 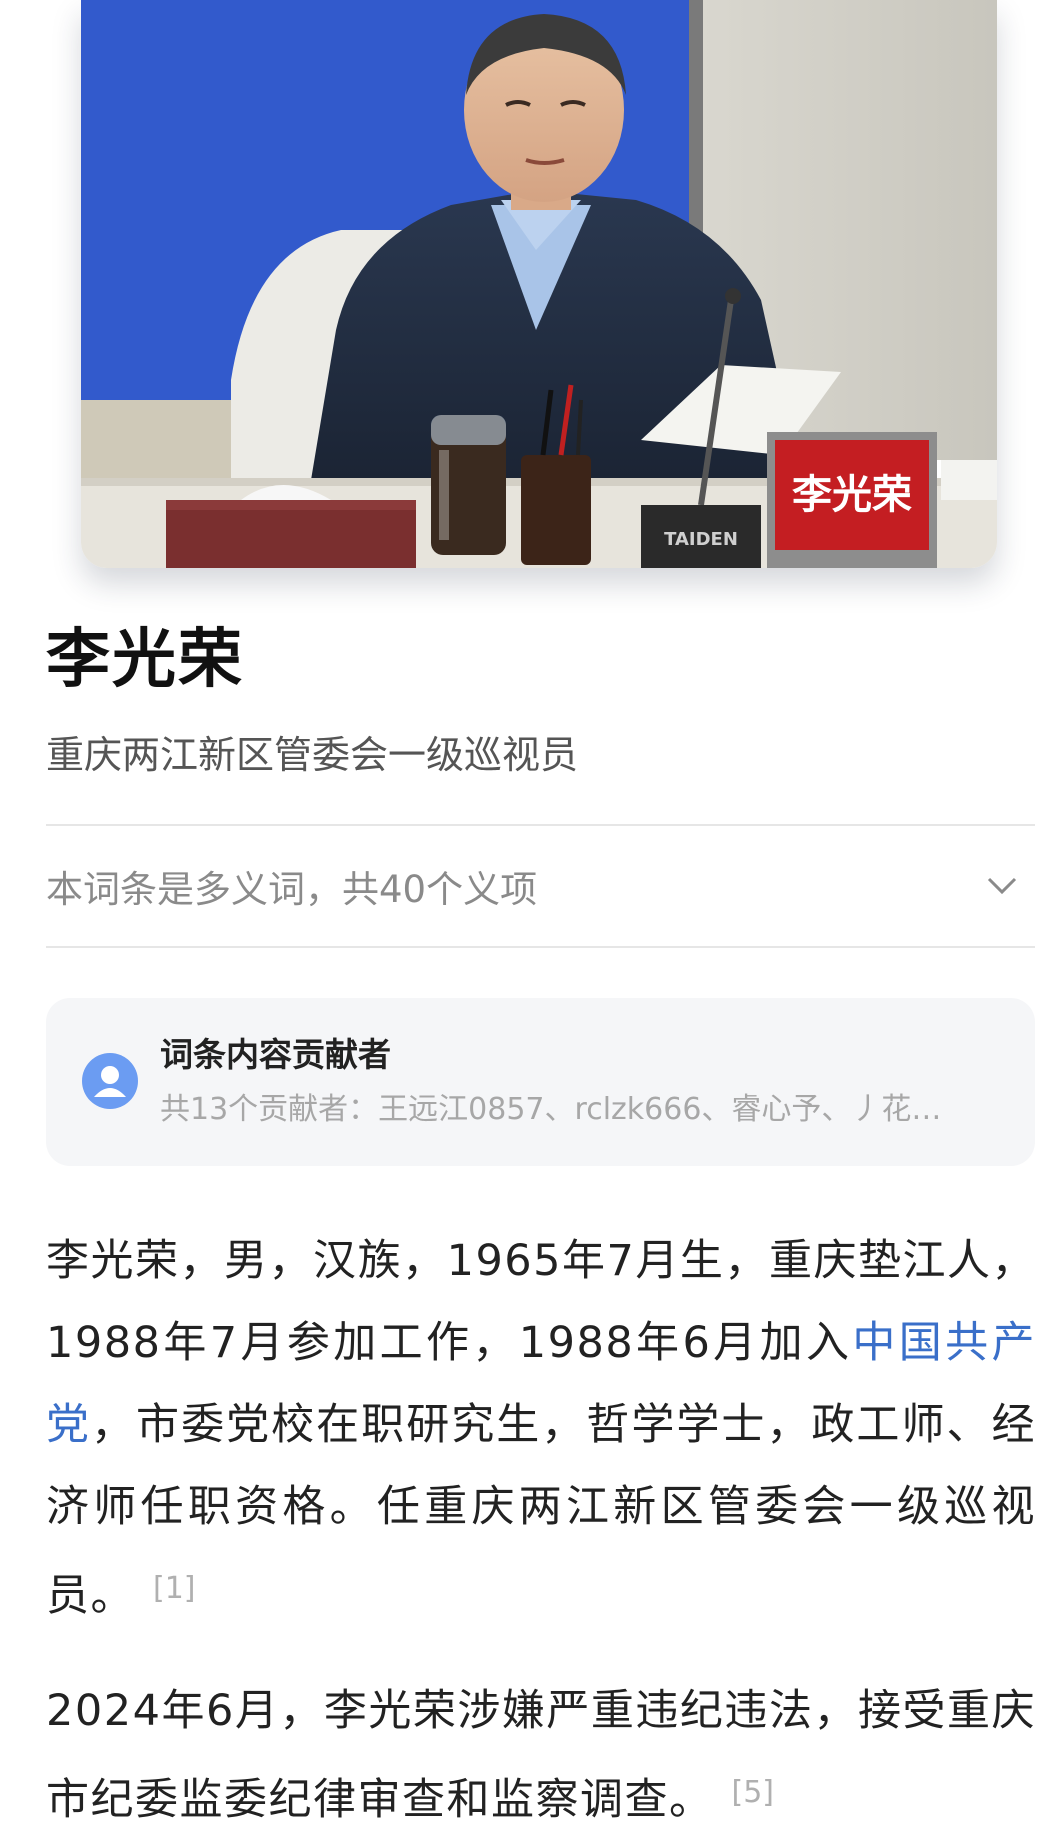 I want to click on investigation-text: 2024年6月，李光荣涉嫌严重违纪违法，接受重庆市纪委监委纪律审查和监察调查。, so click(x=541, y=1755).